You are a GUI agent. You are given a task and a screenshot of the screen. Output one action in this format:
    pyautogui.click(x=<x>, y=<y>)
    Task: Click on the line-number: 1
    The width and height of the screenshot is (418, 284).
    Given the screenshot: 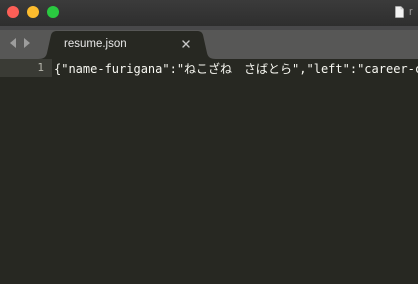 What is the action you would take?
    pyautogui.click(x=40, y=67)
    